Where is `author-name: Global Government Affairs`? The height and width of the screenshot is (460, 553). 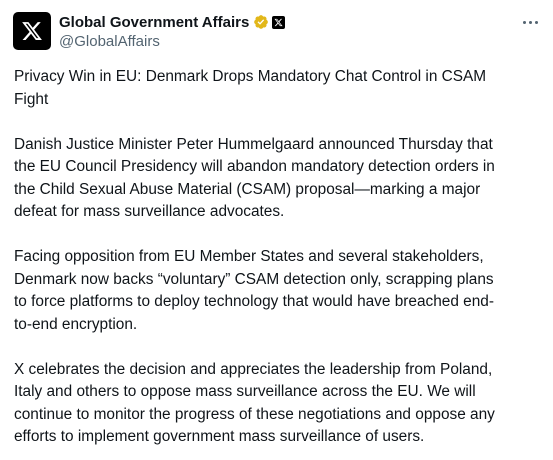
author-name: Global Government Affairs is located at coordinates (154, 22).